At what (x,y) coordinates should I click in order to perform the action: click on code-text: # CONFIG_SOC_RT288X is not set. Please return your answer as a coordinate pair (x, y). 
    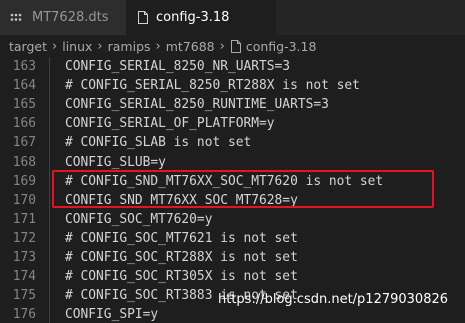
    Looking at the image, I should click on (181, 257).